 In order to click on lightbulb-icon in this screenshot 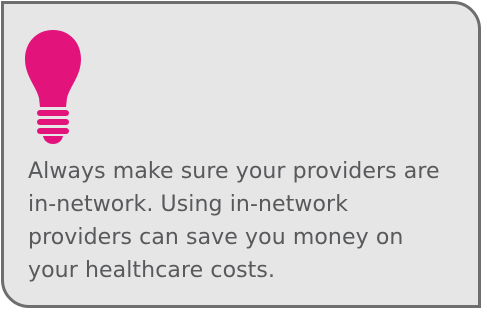, I will do `click(53, 87)`.